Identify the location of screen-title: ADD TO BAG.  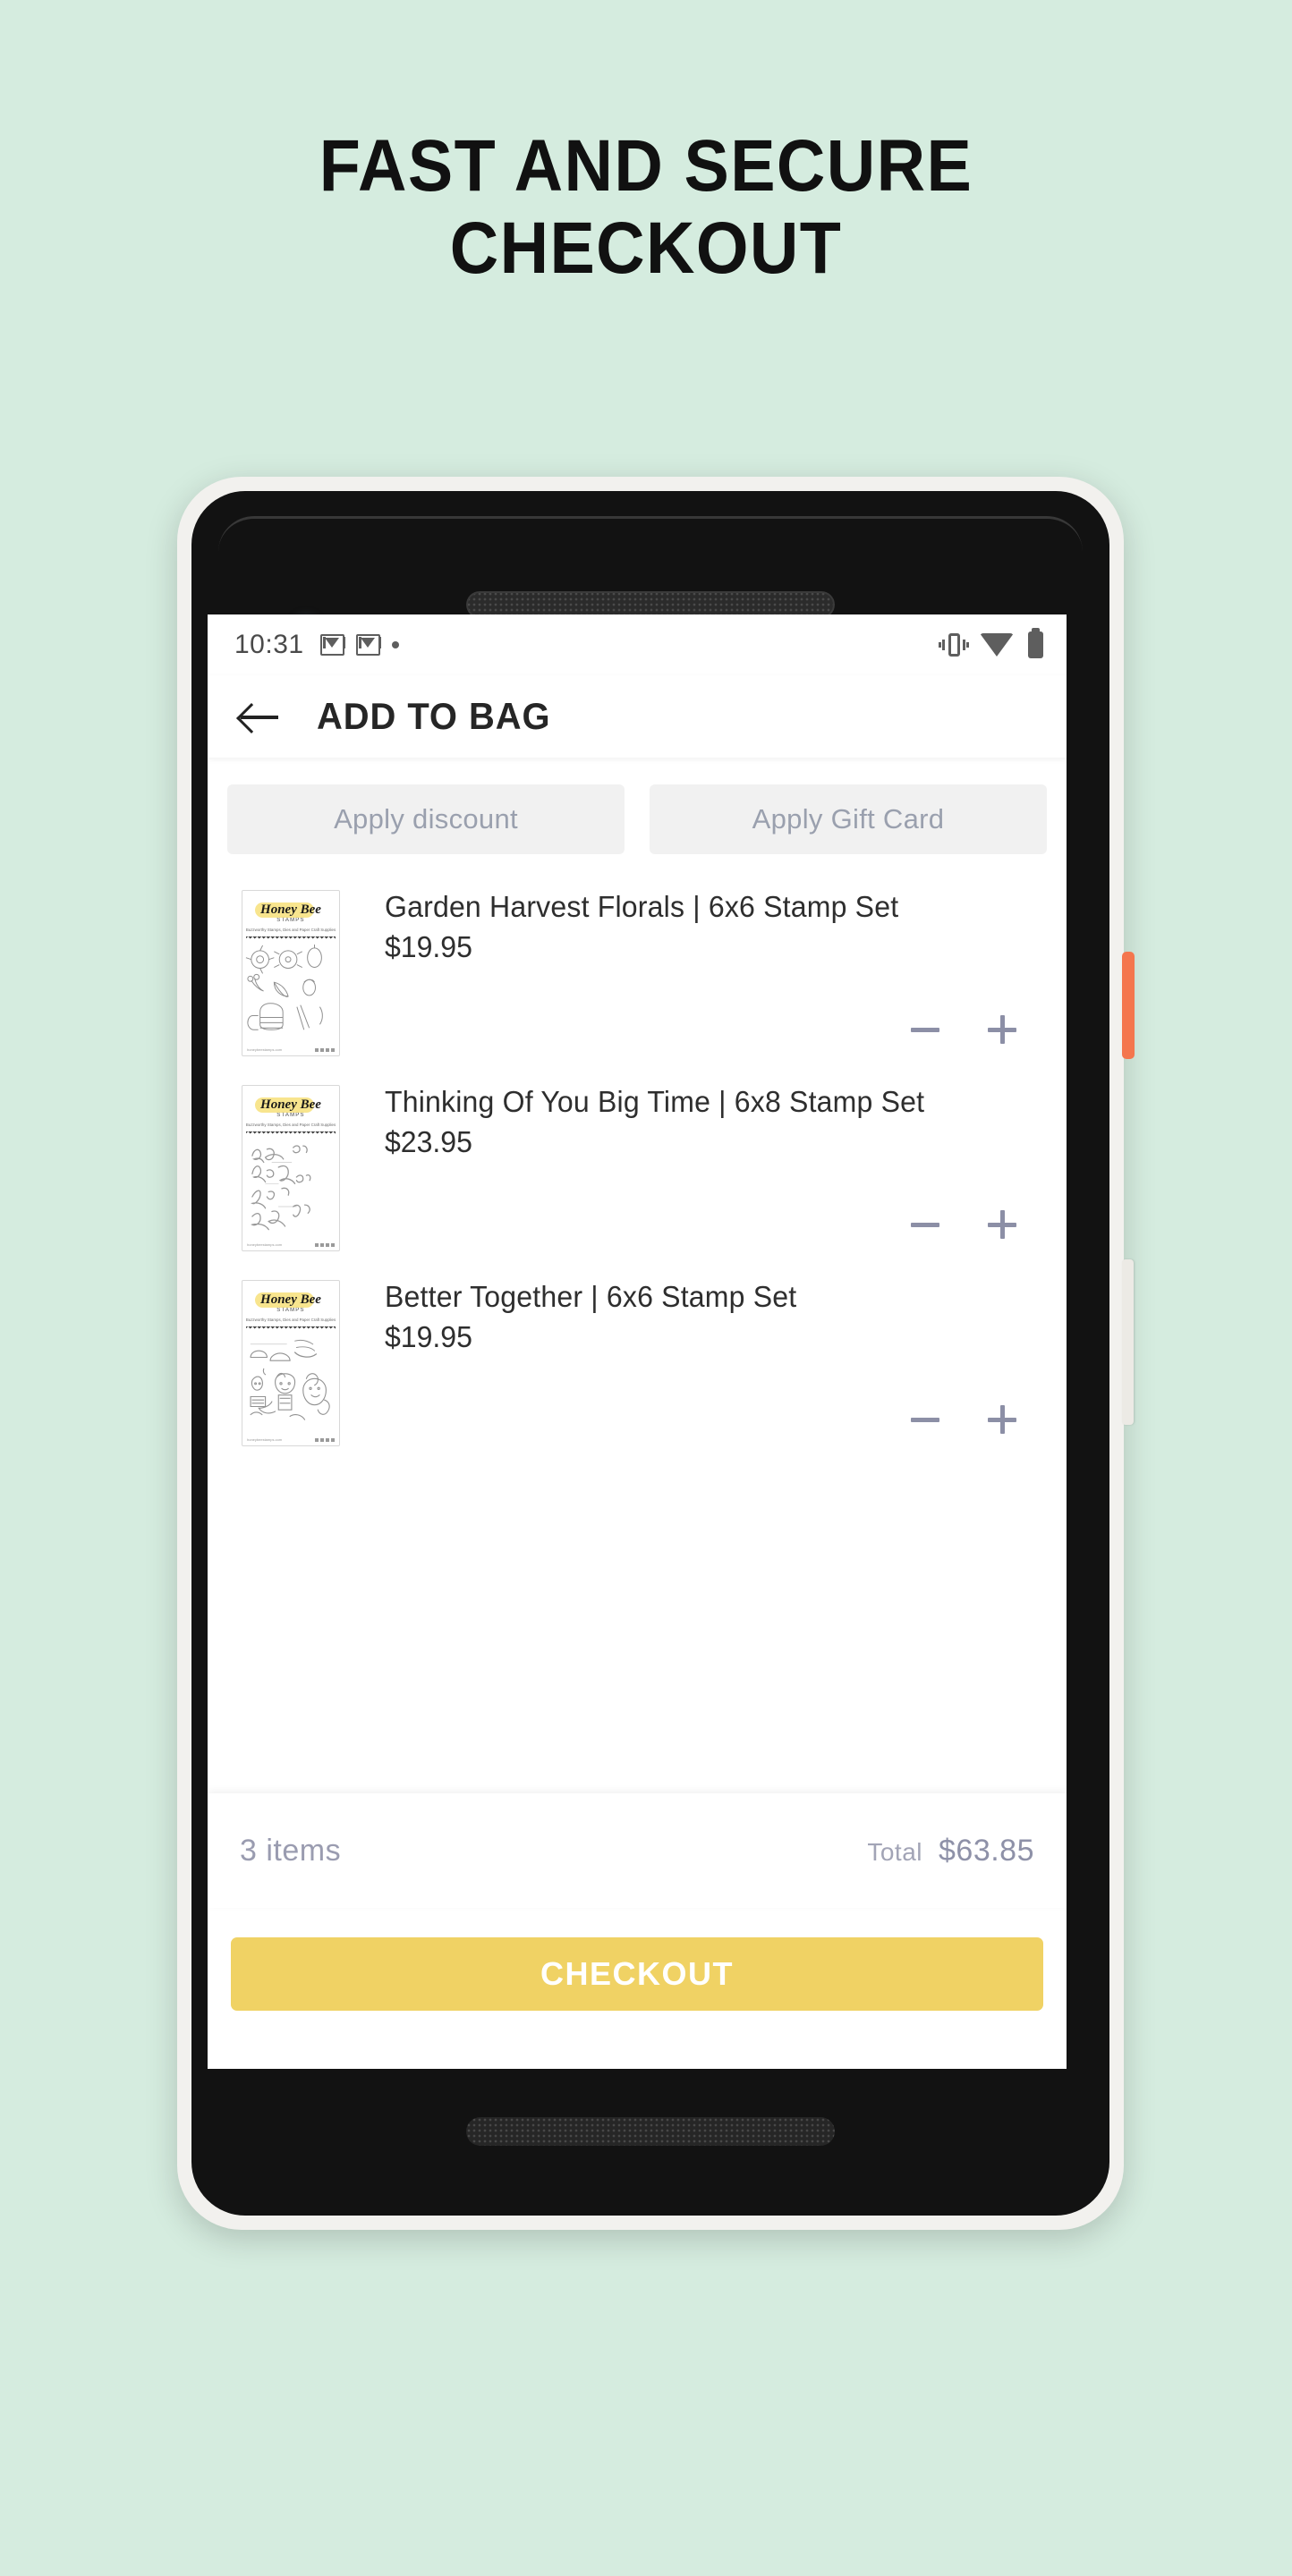
(434, 716).